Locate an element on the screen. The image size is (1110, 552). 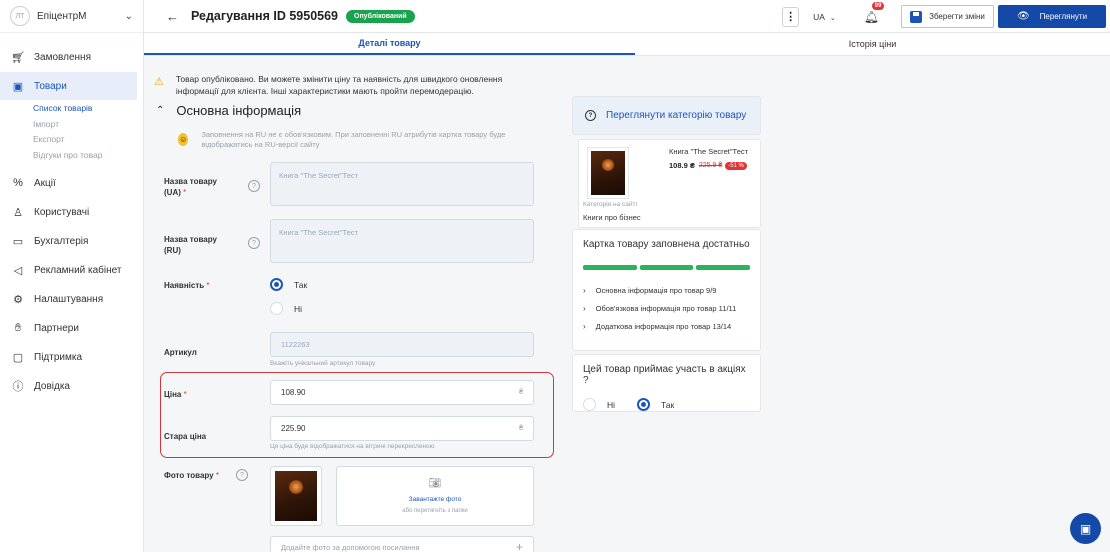
photo-label: Фото товару * is located at coordinates (191, 475).